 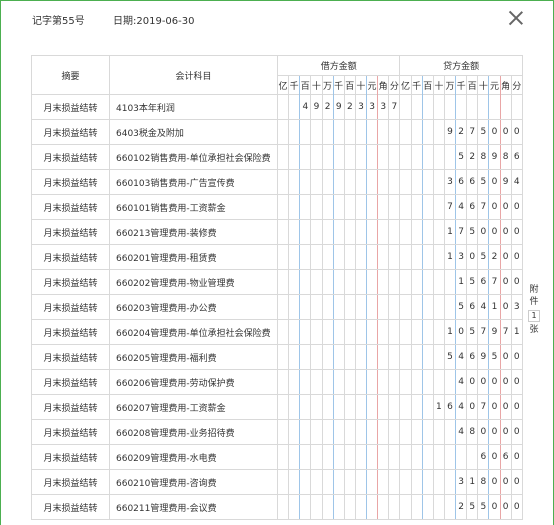 I want to click on account-cell: 660201管理费用-租赁费, so click(x=193, y=257).